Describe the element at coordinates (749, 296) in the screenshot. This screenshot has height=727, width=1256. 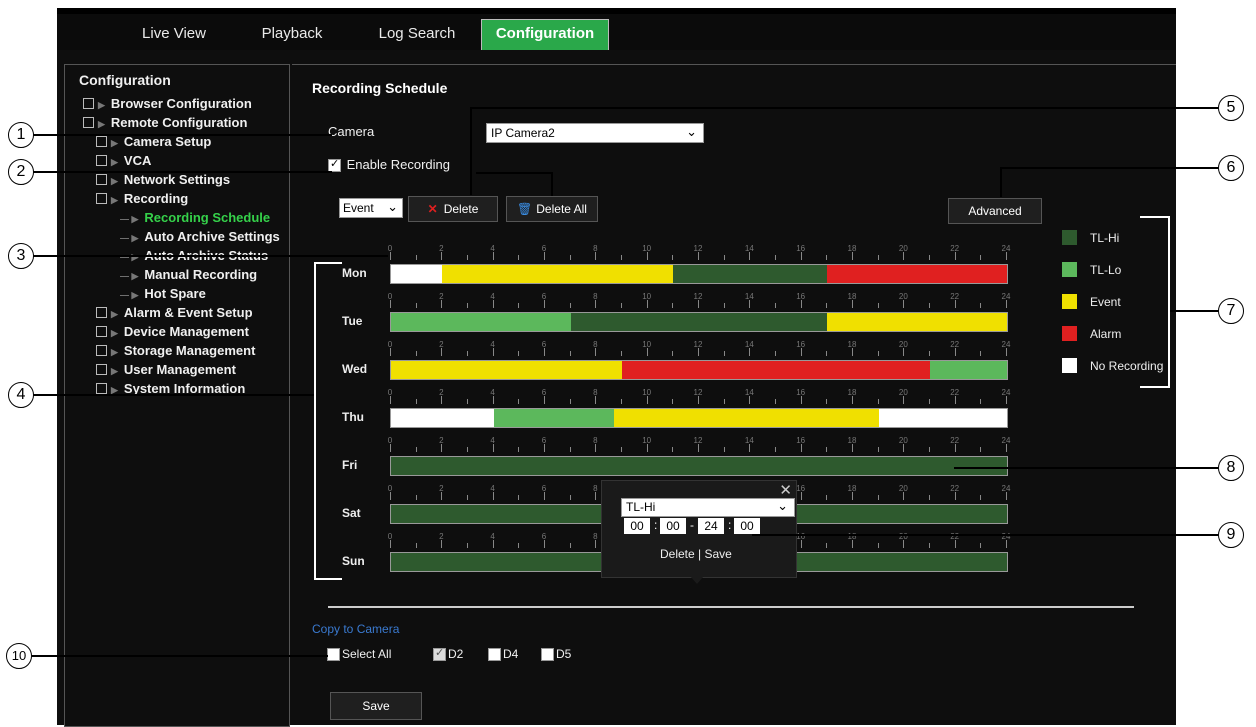
I see `hour-label: 14` at that location.